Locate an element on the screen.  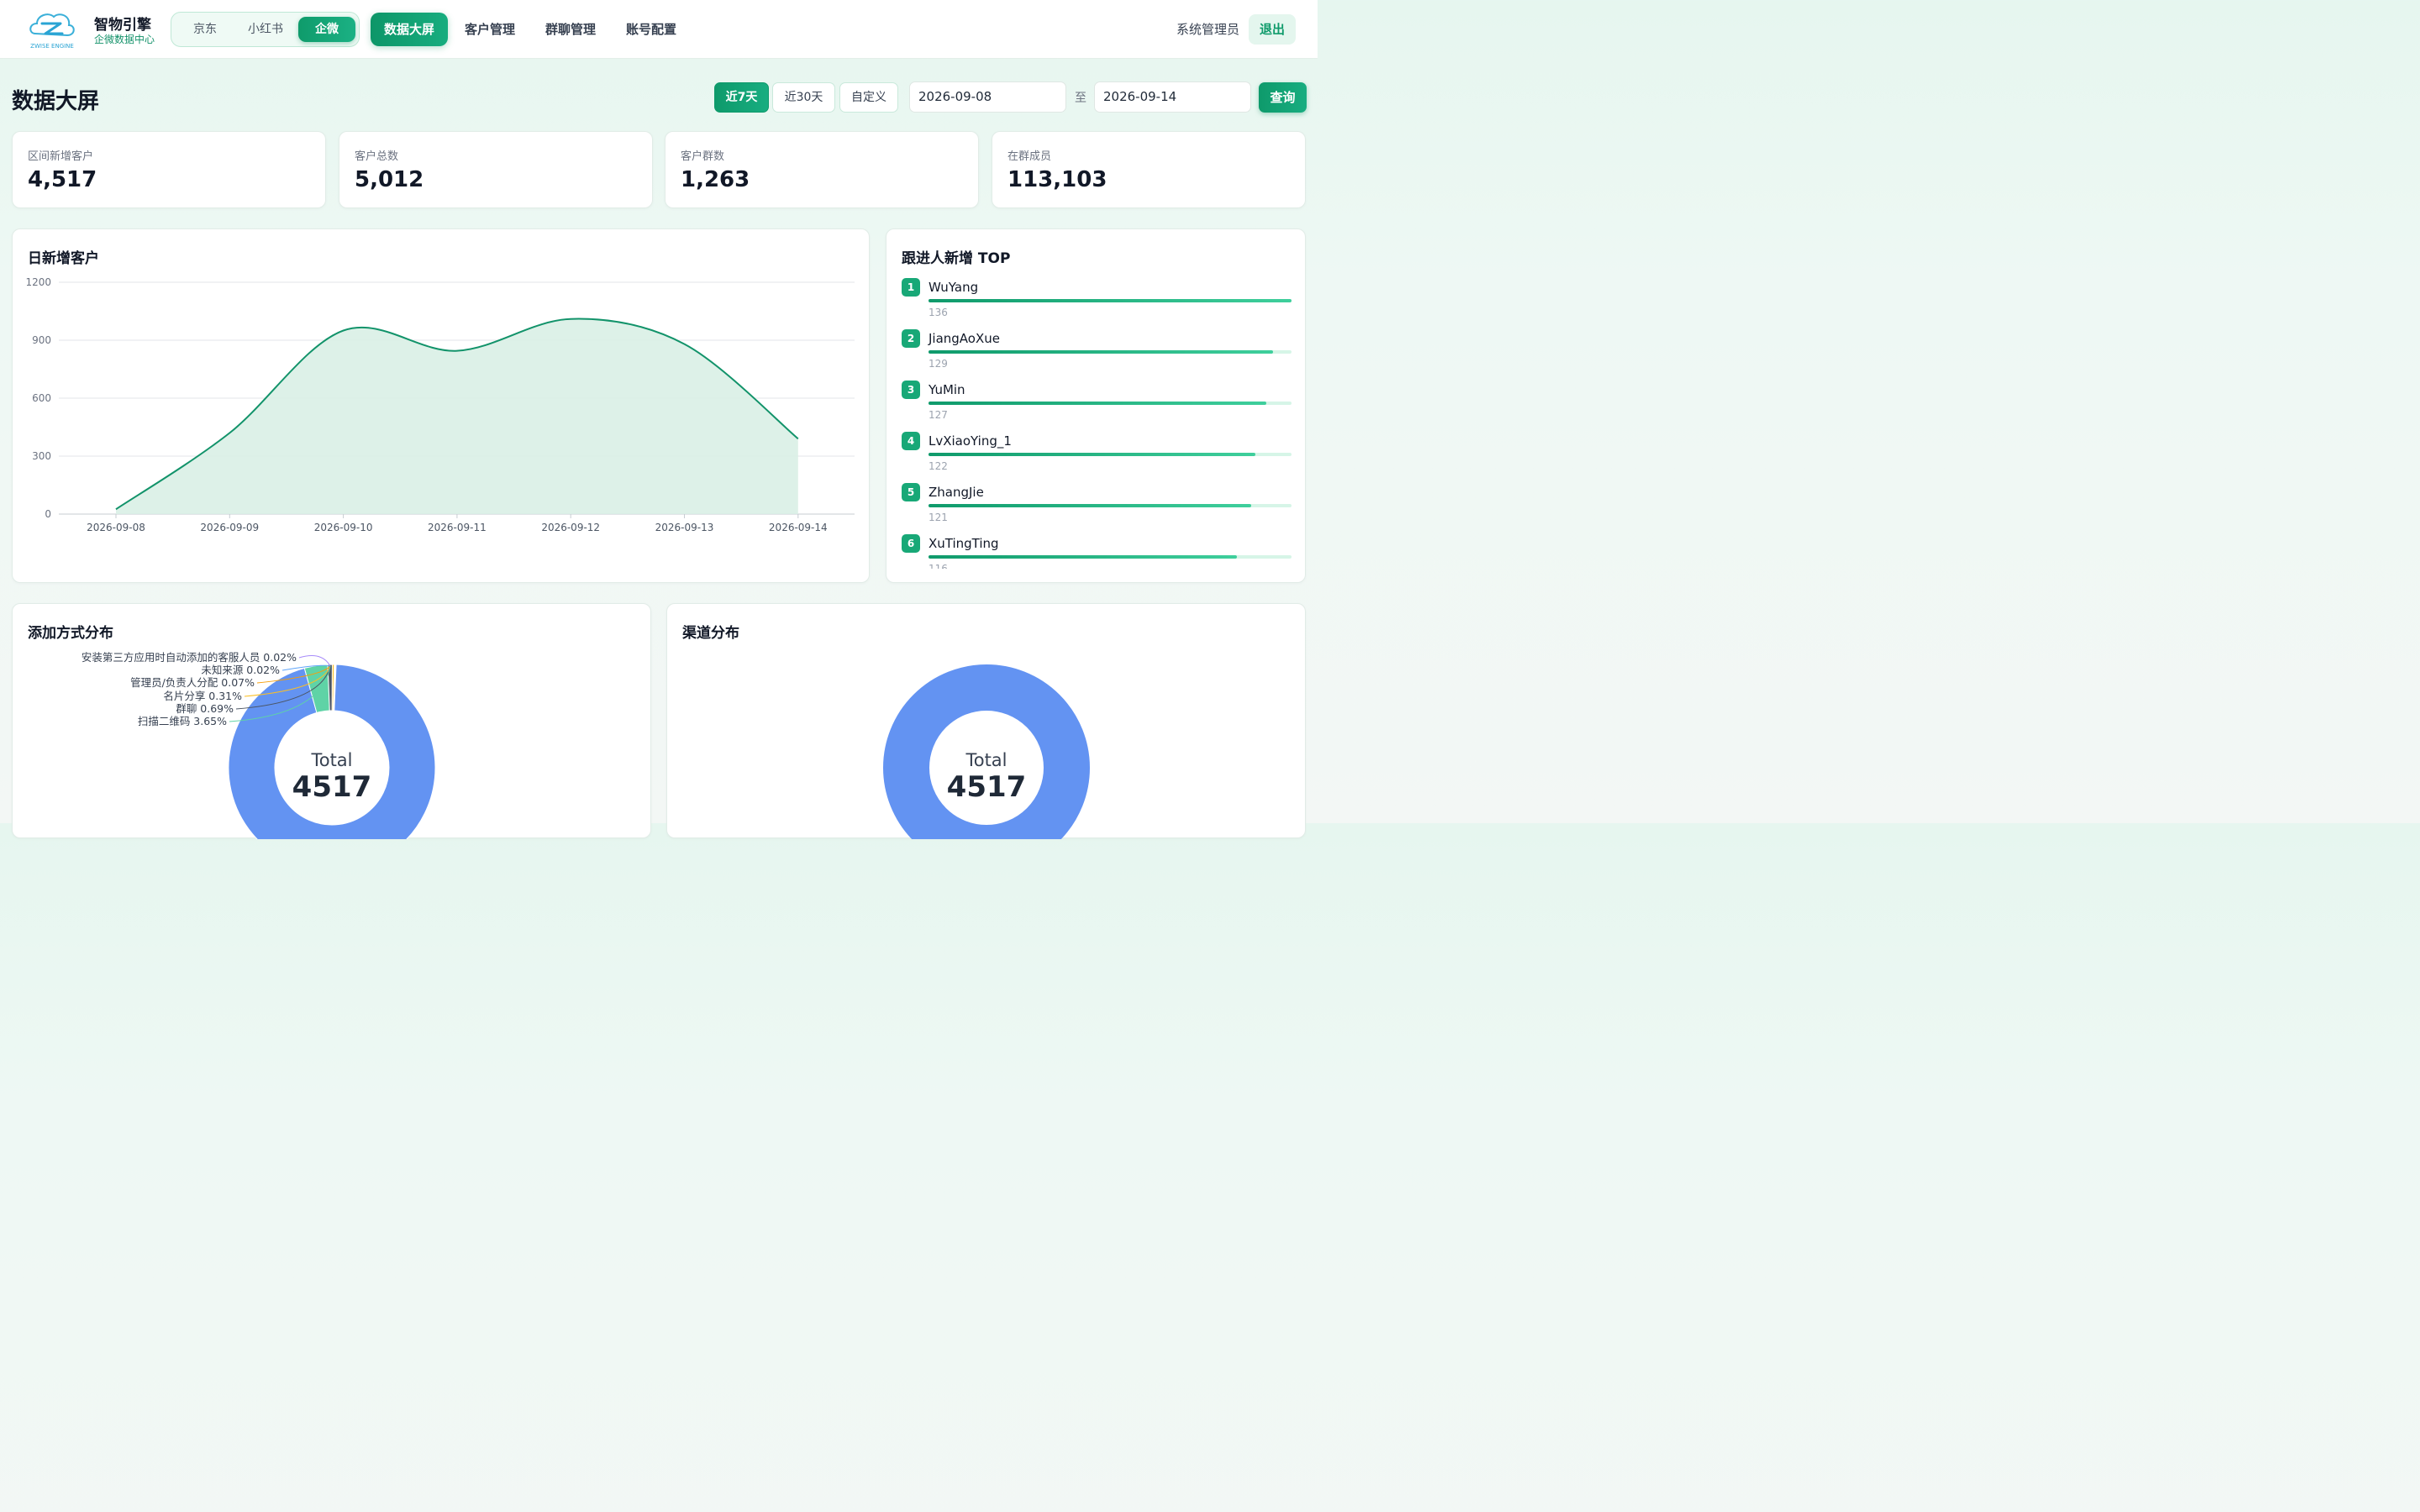
y-tick-label: 0 is located at coordinates (48, 514).